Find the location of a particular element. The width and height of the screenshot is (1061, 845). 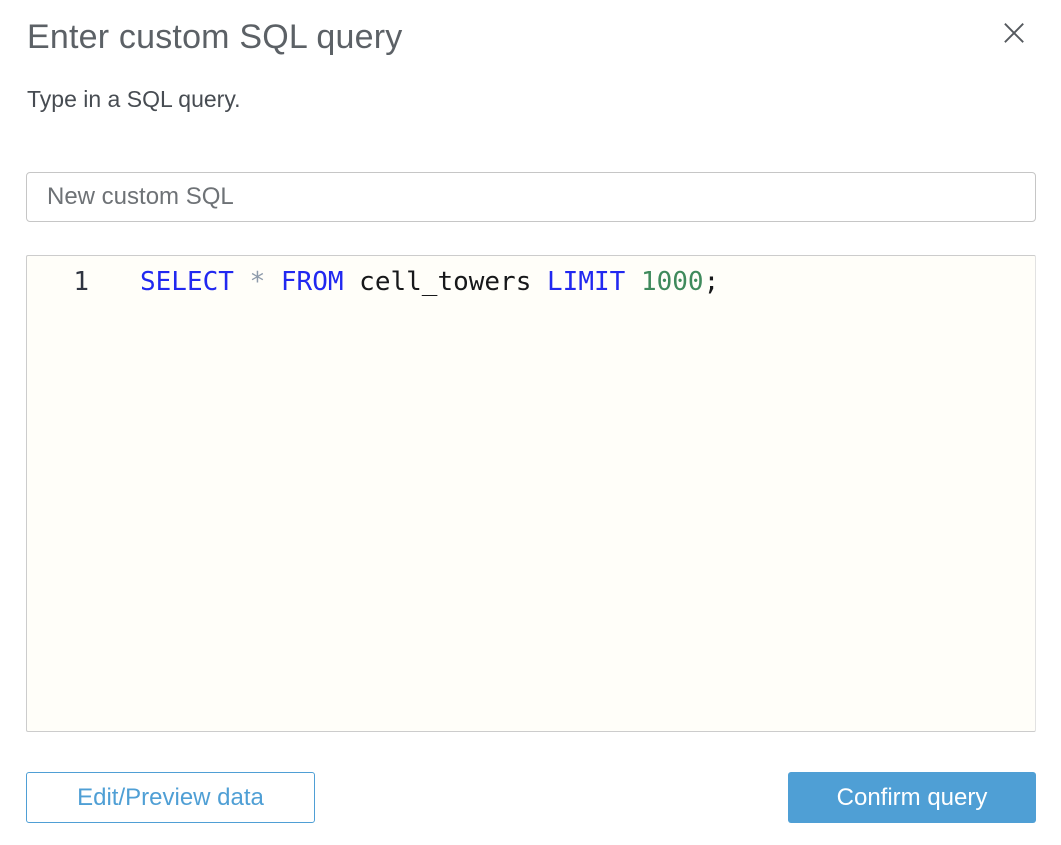

code-token: FROM is located at coordinates (312, 282).